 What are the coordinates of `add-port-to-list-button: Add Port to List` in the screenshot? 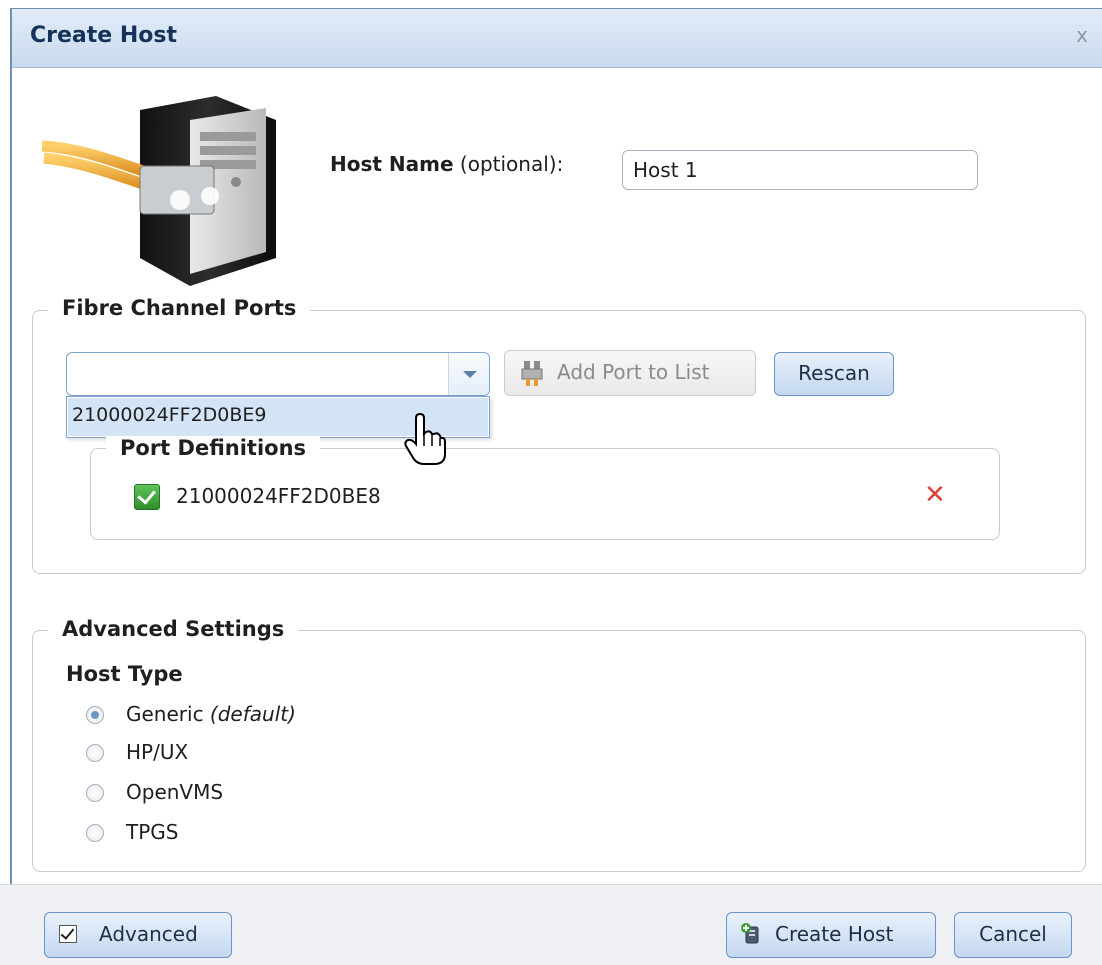 It's located at (630, 373).